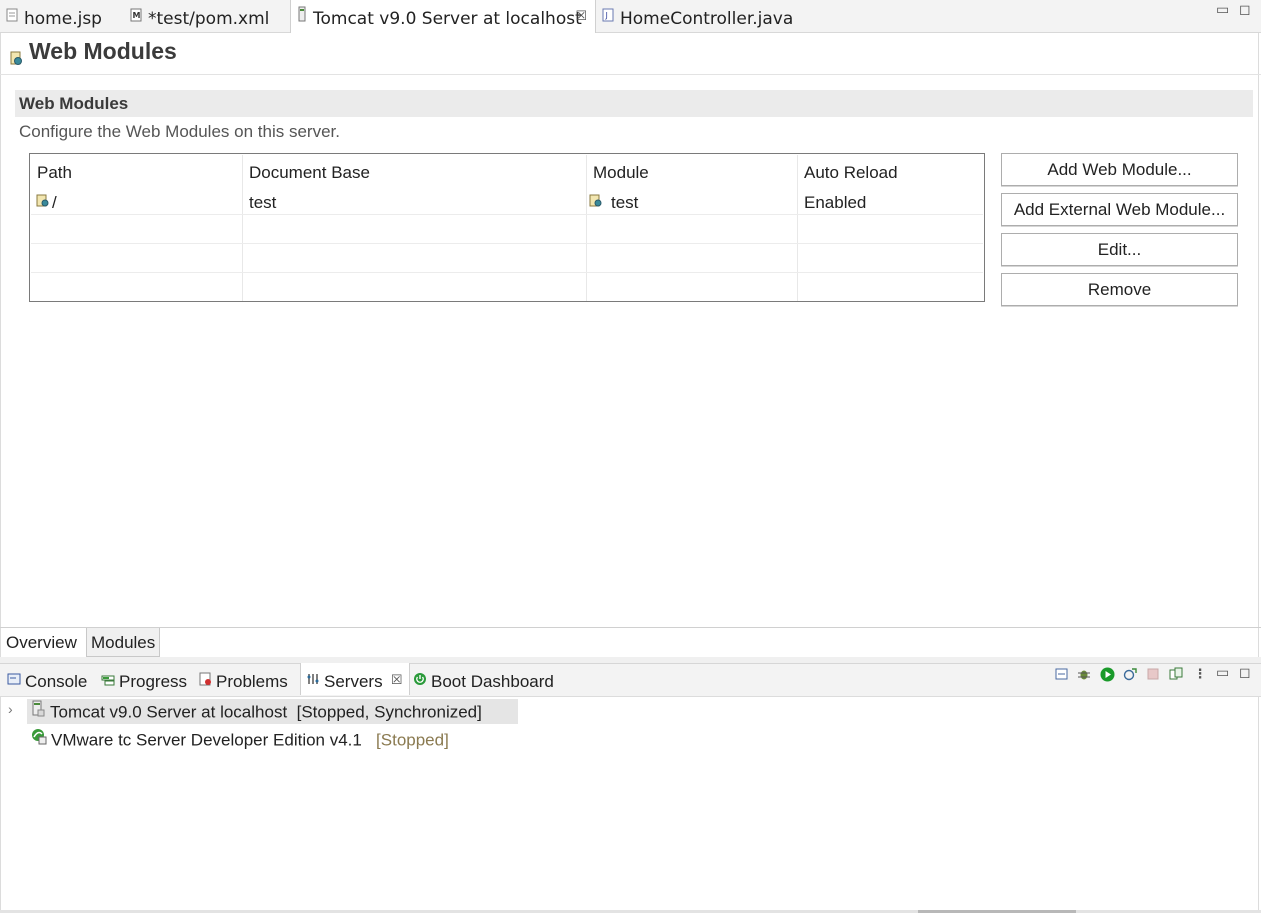 This screenshot has width=1261, height=913. What do you see at coordinates (447, 19) in the screenshot?
I see `tab-label: Tomcat v9.0 Server at localhost` at bounding box center [447, 19].